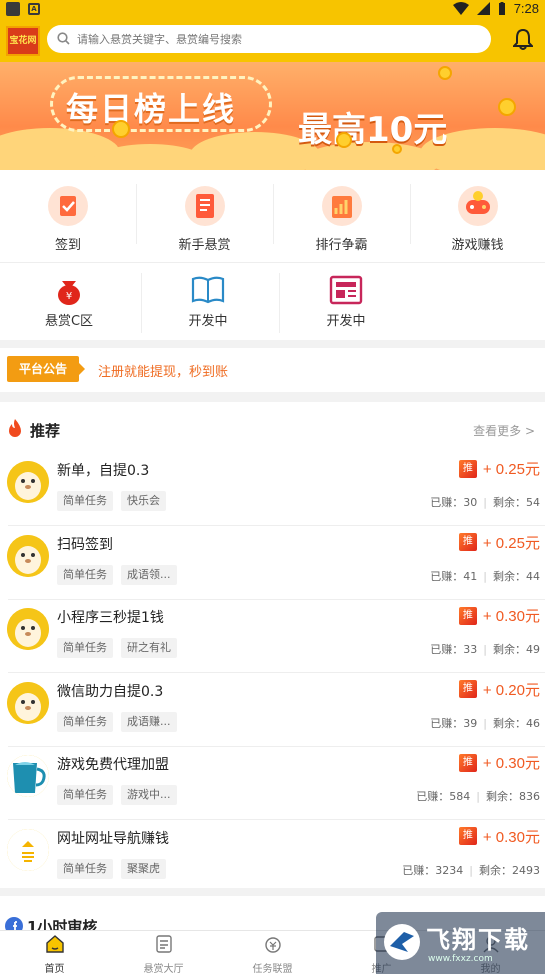 This screenshot has width=545, height=974. What do you see at coordinates (478, 796) in the screenshot?
I see `task-stats: 已赚：584 | 剩余：836` at bounding box center [478, 796].